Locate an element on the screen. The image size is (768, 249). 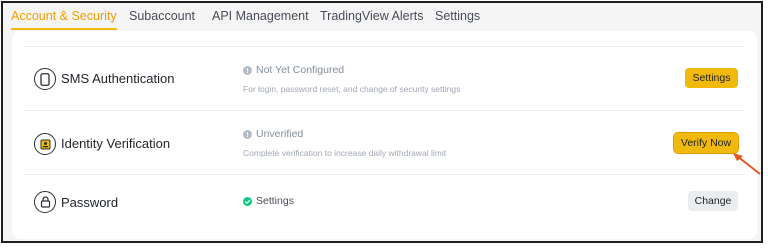
identity-status: Unverified is located at coordinates (273, 134).